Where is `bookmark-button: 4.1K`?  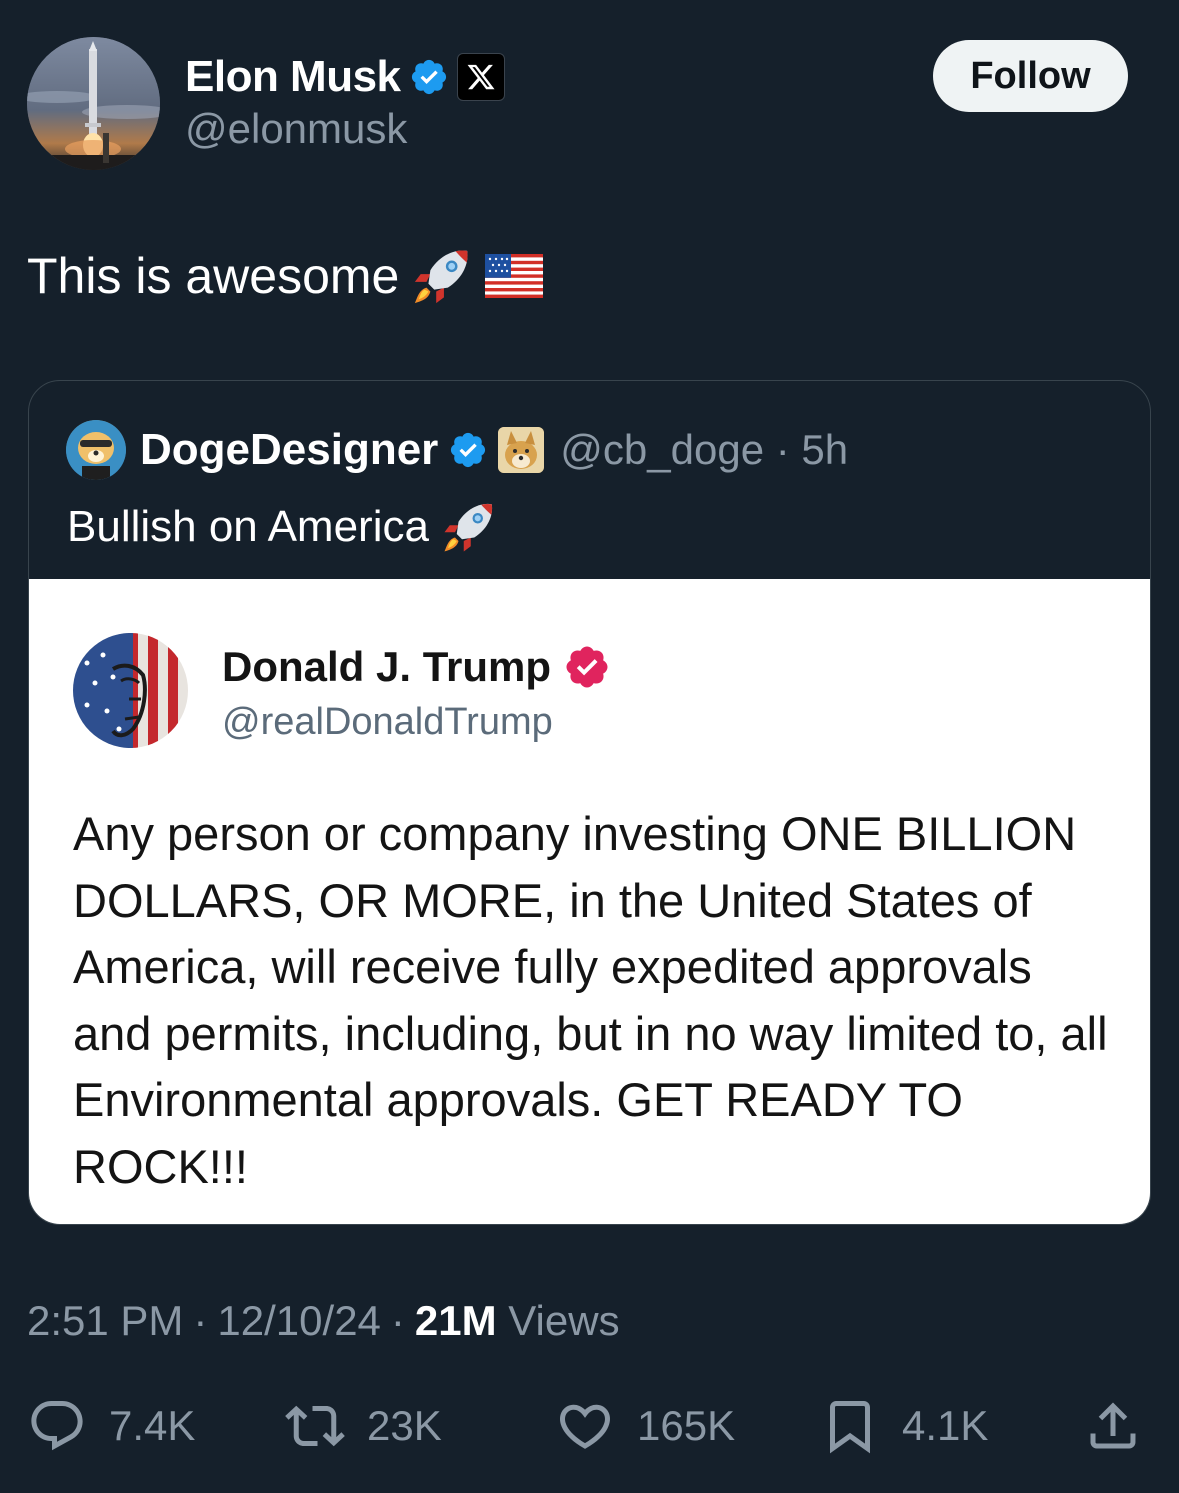 bookmark-button: 4.1K is located at coordinates (904, 1426).